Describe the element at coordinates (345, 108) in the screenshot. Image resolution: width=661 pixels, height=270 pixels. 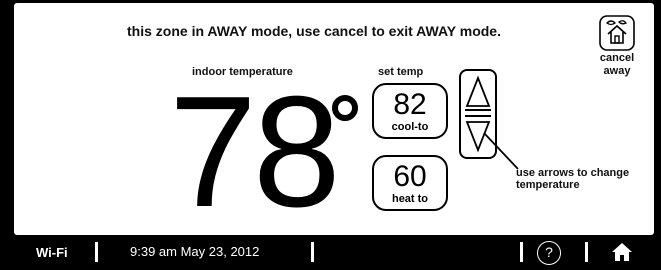
I see `degree-symbol` at that location.